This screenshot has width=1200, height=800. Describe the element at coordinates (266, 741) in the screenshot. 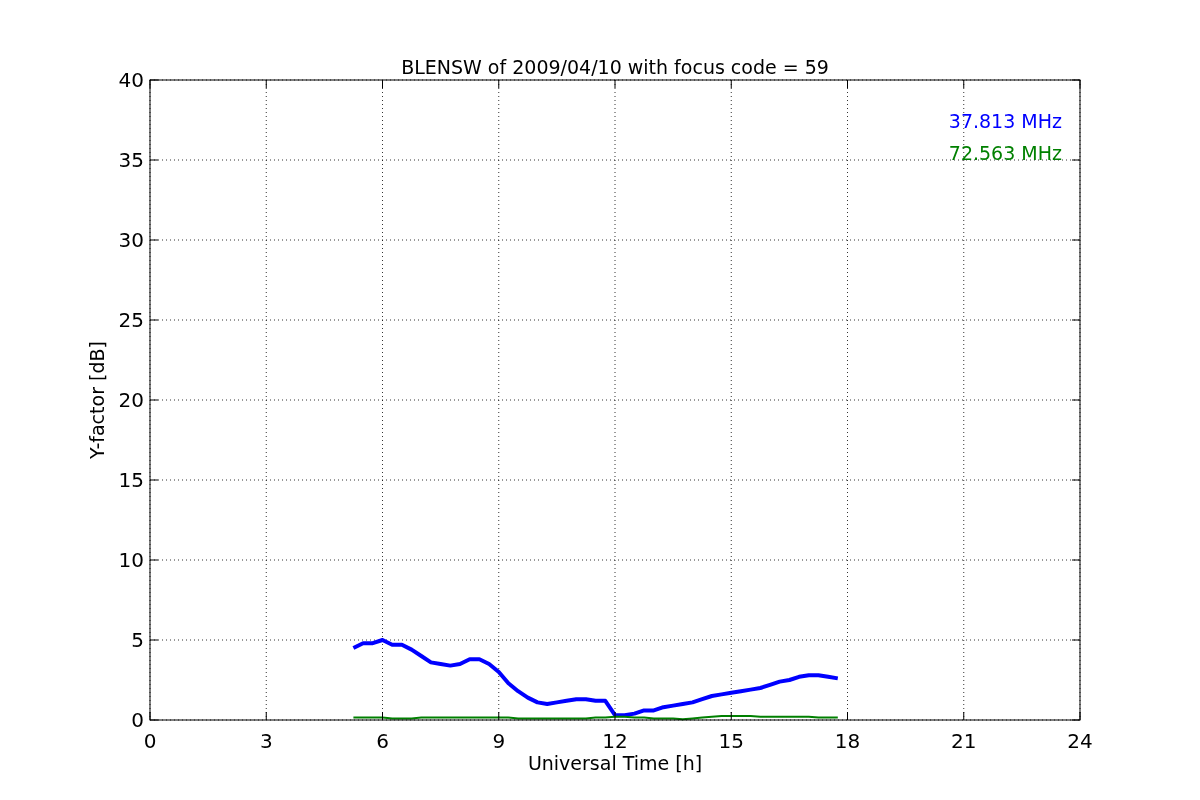

I see `tick-label: 3` at that location.